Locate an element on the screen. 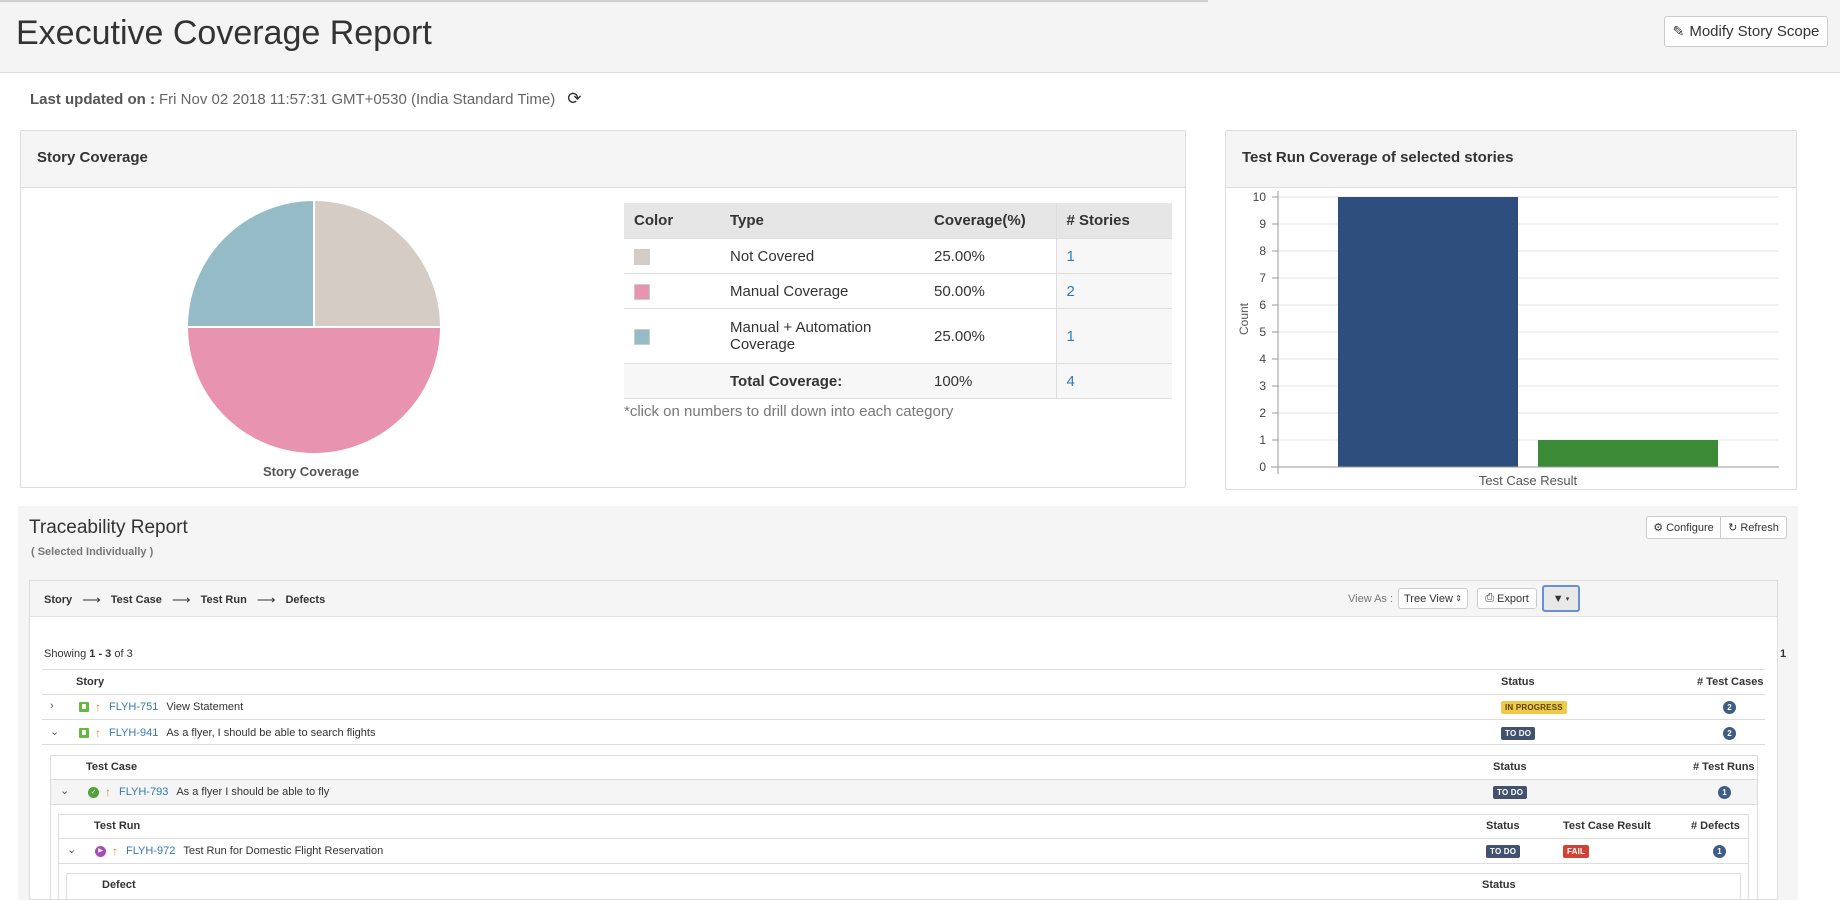 Image resolution: width=1840 pixels, height=900 pixels. refresh-button: ↻ Refresh is located at coordinates (1753, 527).